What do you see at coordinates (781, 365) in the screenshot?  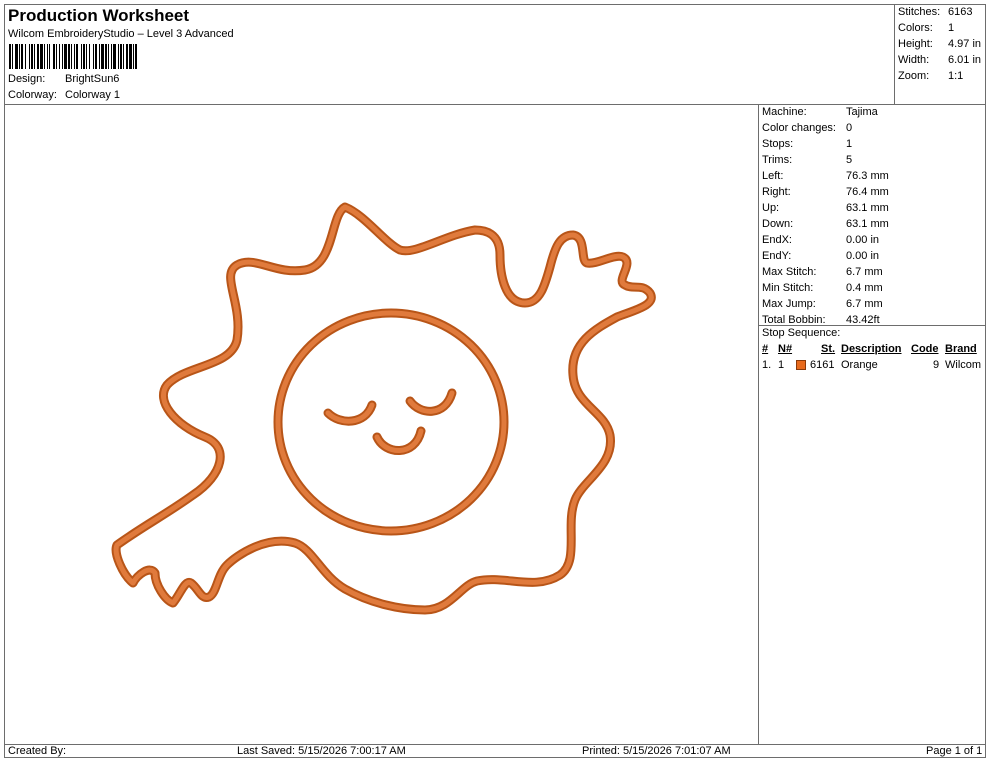 I see `row-n: 1` at bounding box center [781, 365].